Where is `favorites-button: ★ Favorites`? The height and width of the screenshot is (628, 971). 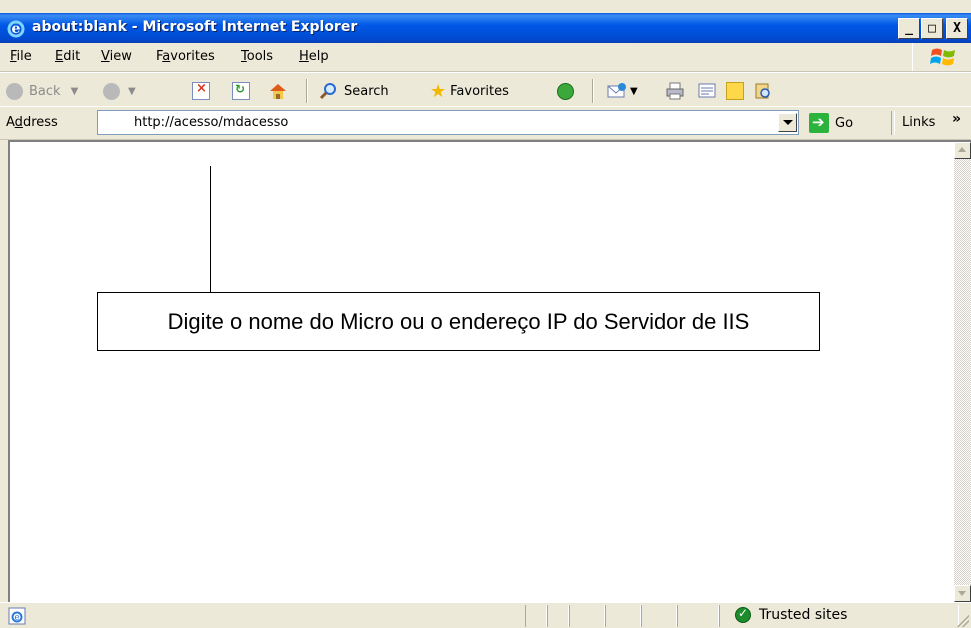 favorites-button: ★ Favorites is located at coordinates (469, 91).